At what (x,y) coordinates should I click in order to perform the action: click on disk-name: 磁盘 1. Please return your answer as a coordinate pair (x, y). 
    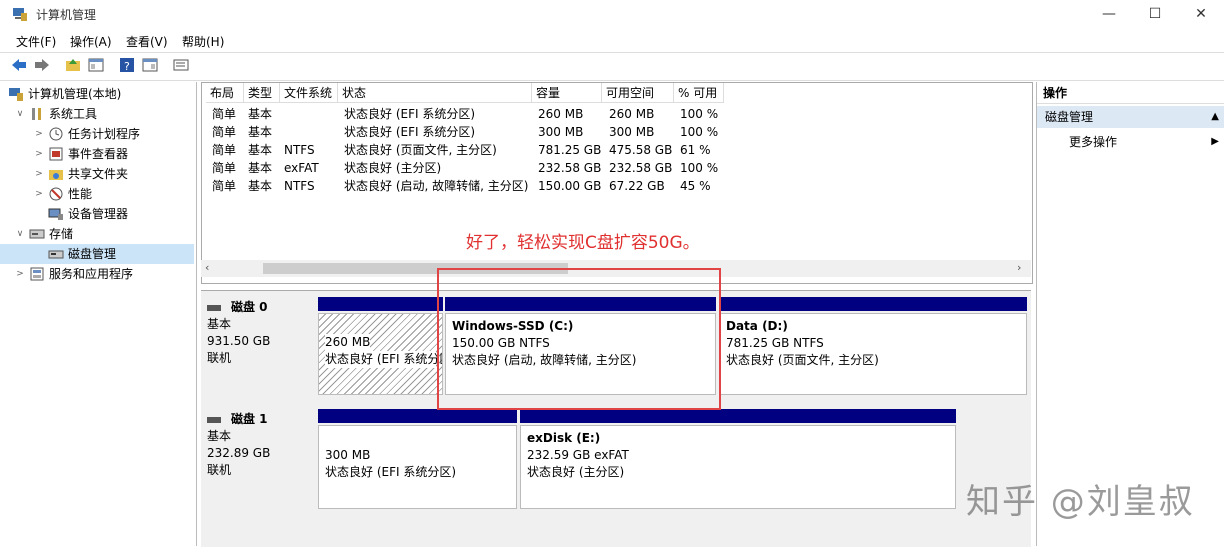
    Looking at the image, I should click on (249, 419).